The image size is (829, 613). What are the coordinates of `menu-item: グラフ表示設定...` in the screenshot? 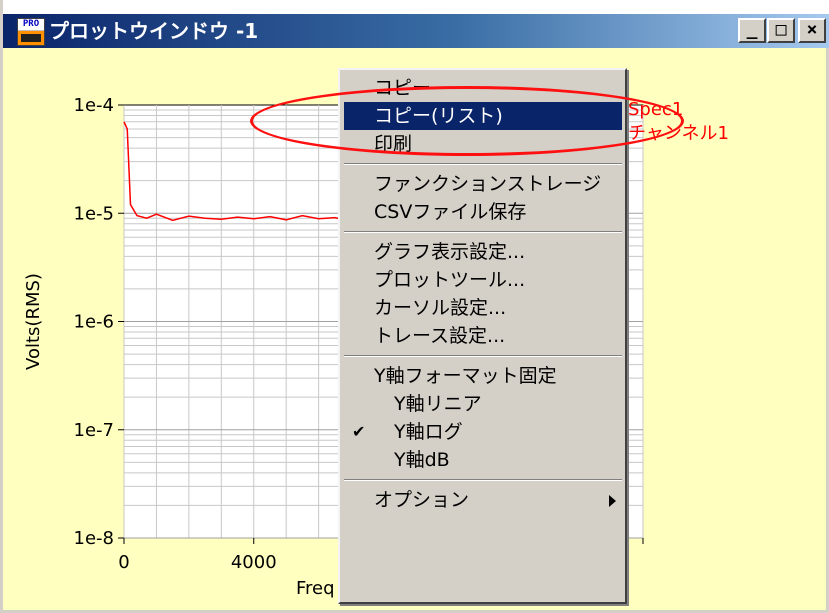 It's located at (483, 252).